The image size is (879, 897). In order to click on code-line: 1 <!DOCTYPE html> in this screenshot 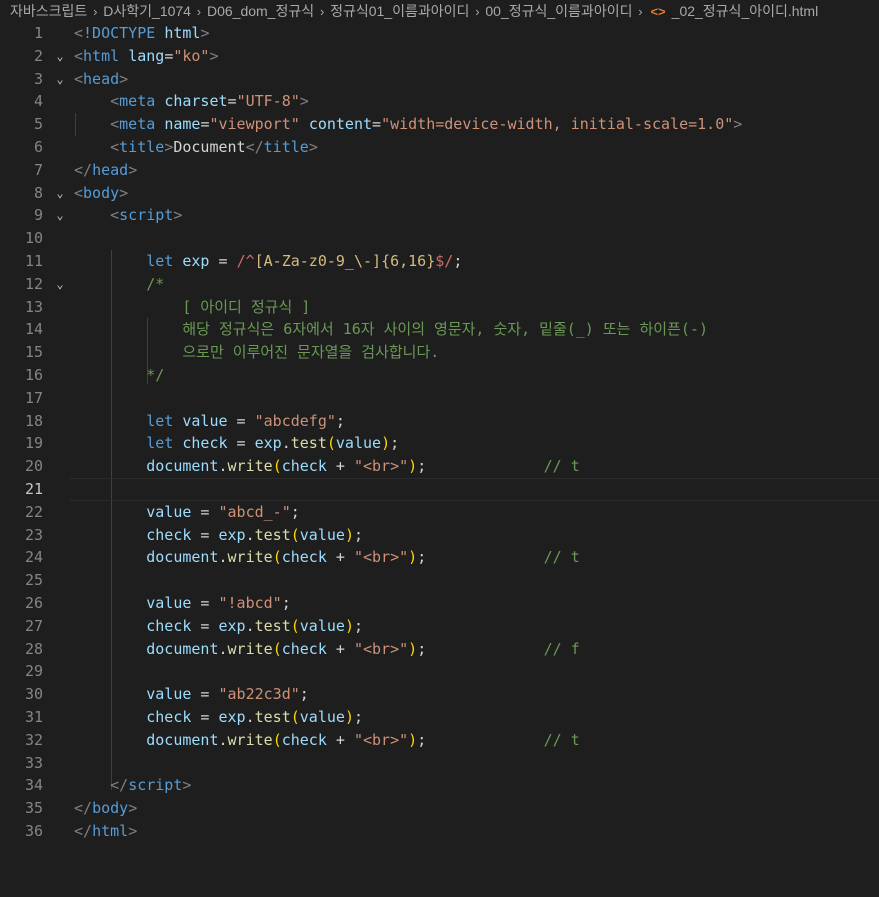, I will do `click(439, 33)`.